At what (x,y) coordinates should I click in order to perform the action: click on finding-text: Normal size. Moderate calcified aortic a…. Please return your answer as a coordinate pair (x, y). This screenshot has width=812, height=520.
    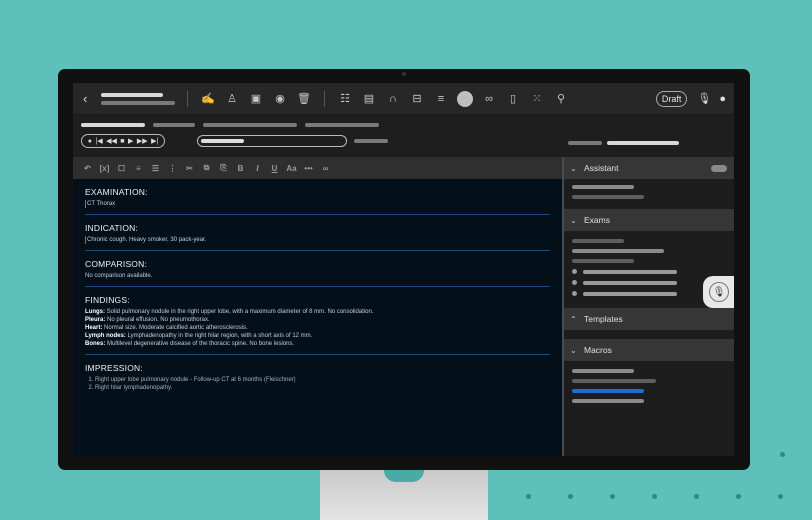
    Looking at the image, I should click on (176, 328).